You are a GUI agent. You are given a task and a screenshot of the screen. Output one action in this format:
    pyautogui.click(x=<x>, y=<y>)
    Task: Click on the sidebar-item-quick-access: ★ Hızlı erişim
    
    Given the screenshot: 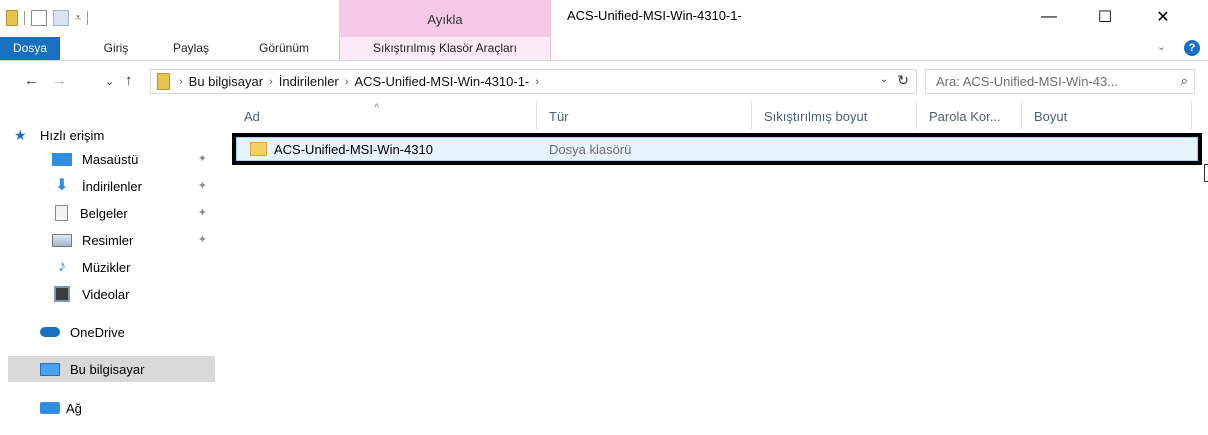 What is the action you would take?
    pyautogui.click(x=111, y=135)
    